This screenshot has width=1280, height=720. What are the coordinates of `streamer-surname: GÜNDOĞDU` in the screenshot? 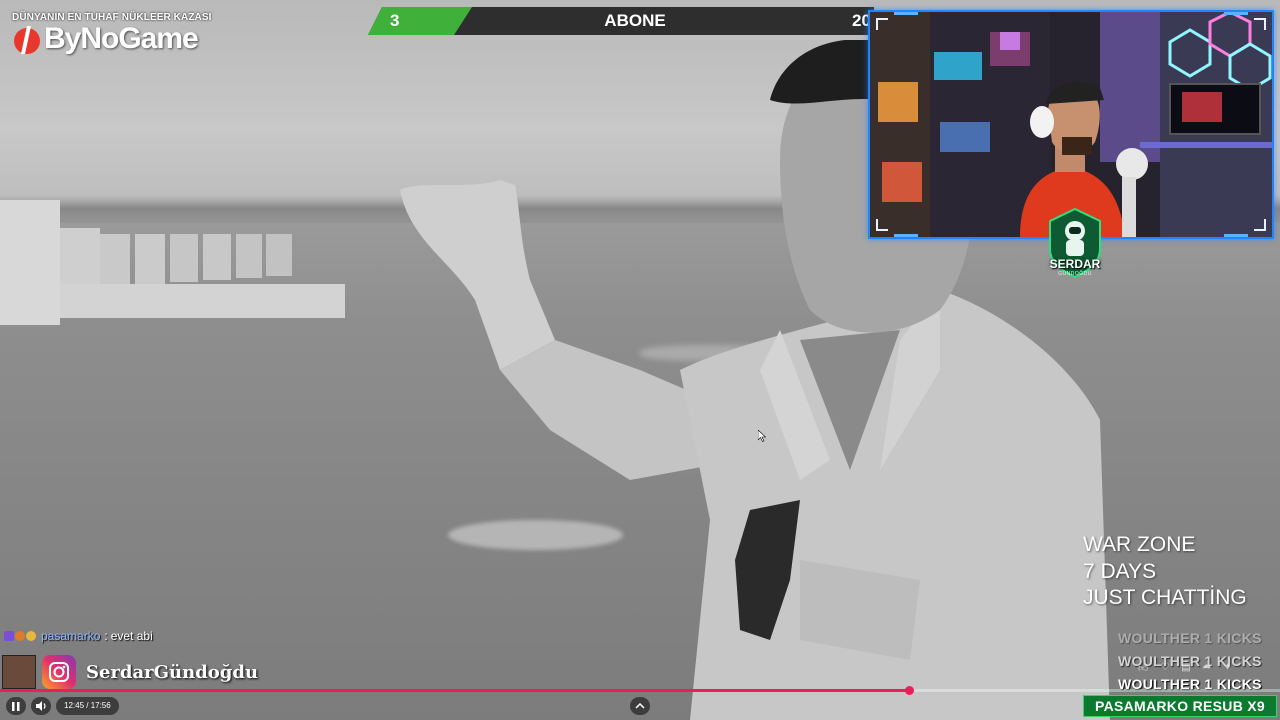 It's located at (1075, 274).